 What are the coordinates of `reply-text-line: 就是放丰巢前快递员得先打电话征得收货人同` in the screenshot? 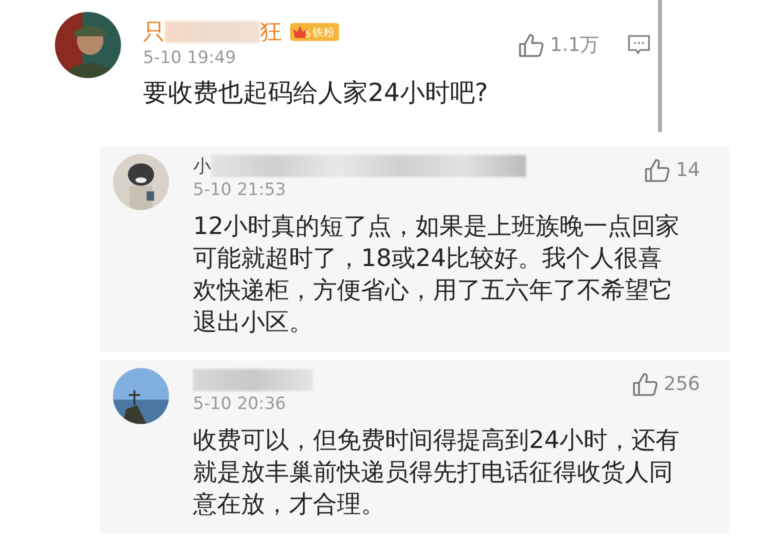 It's located at (433, 472).